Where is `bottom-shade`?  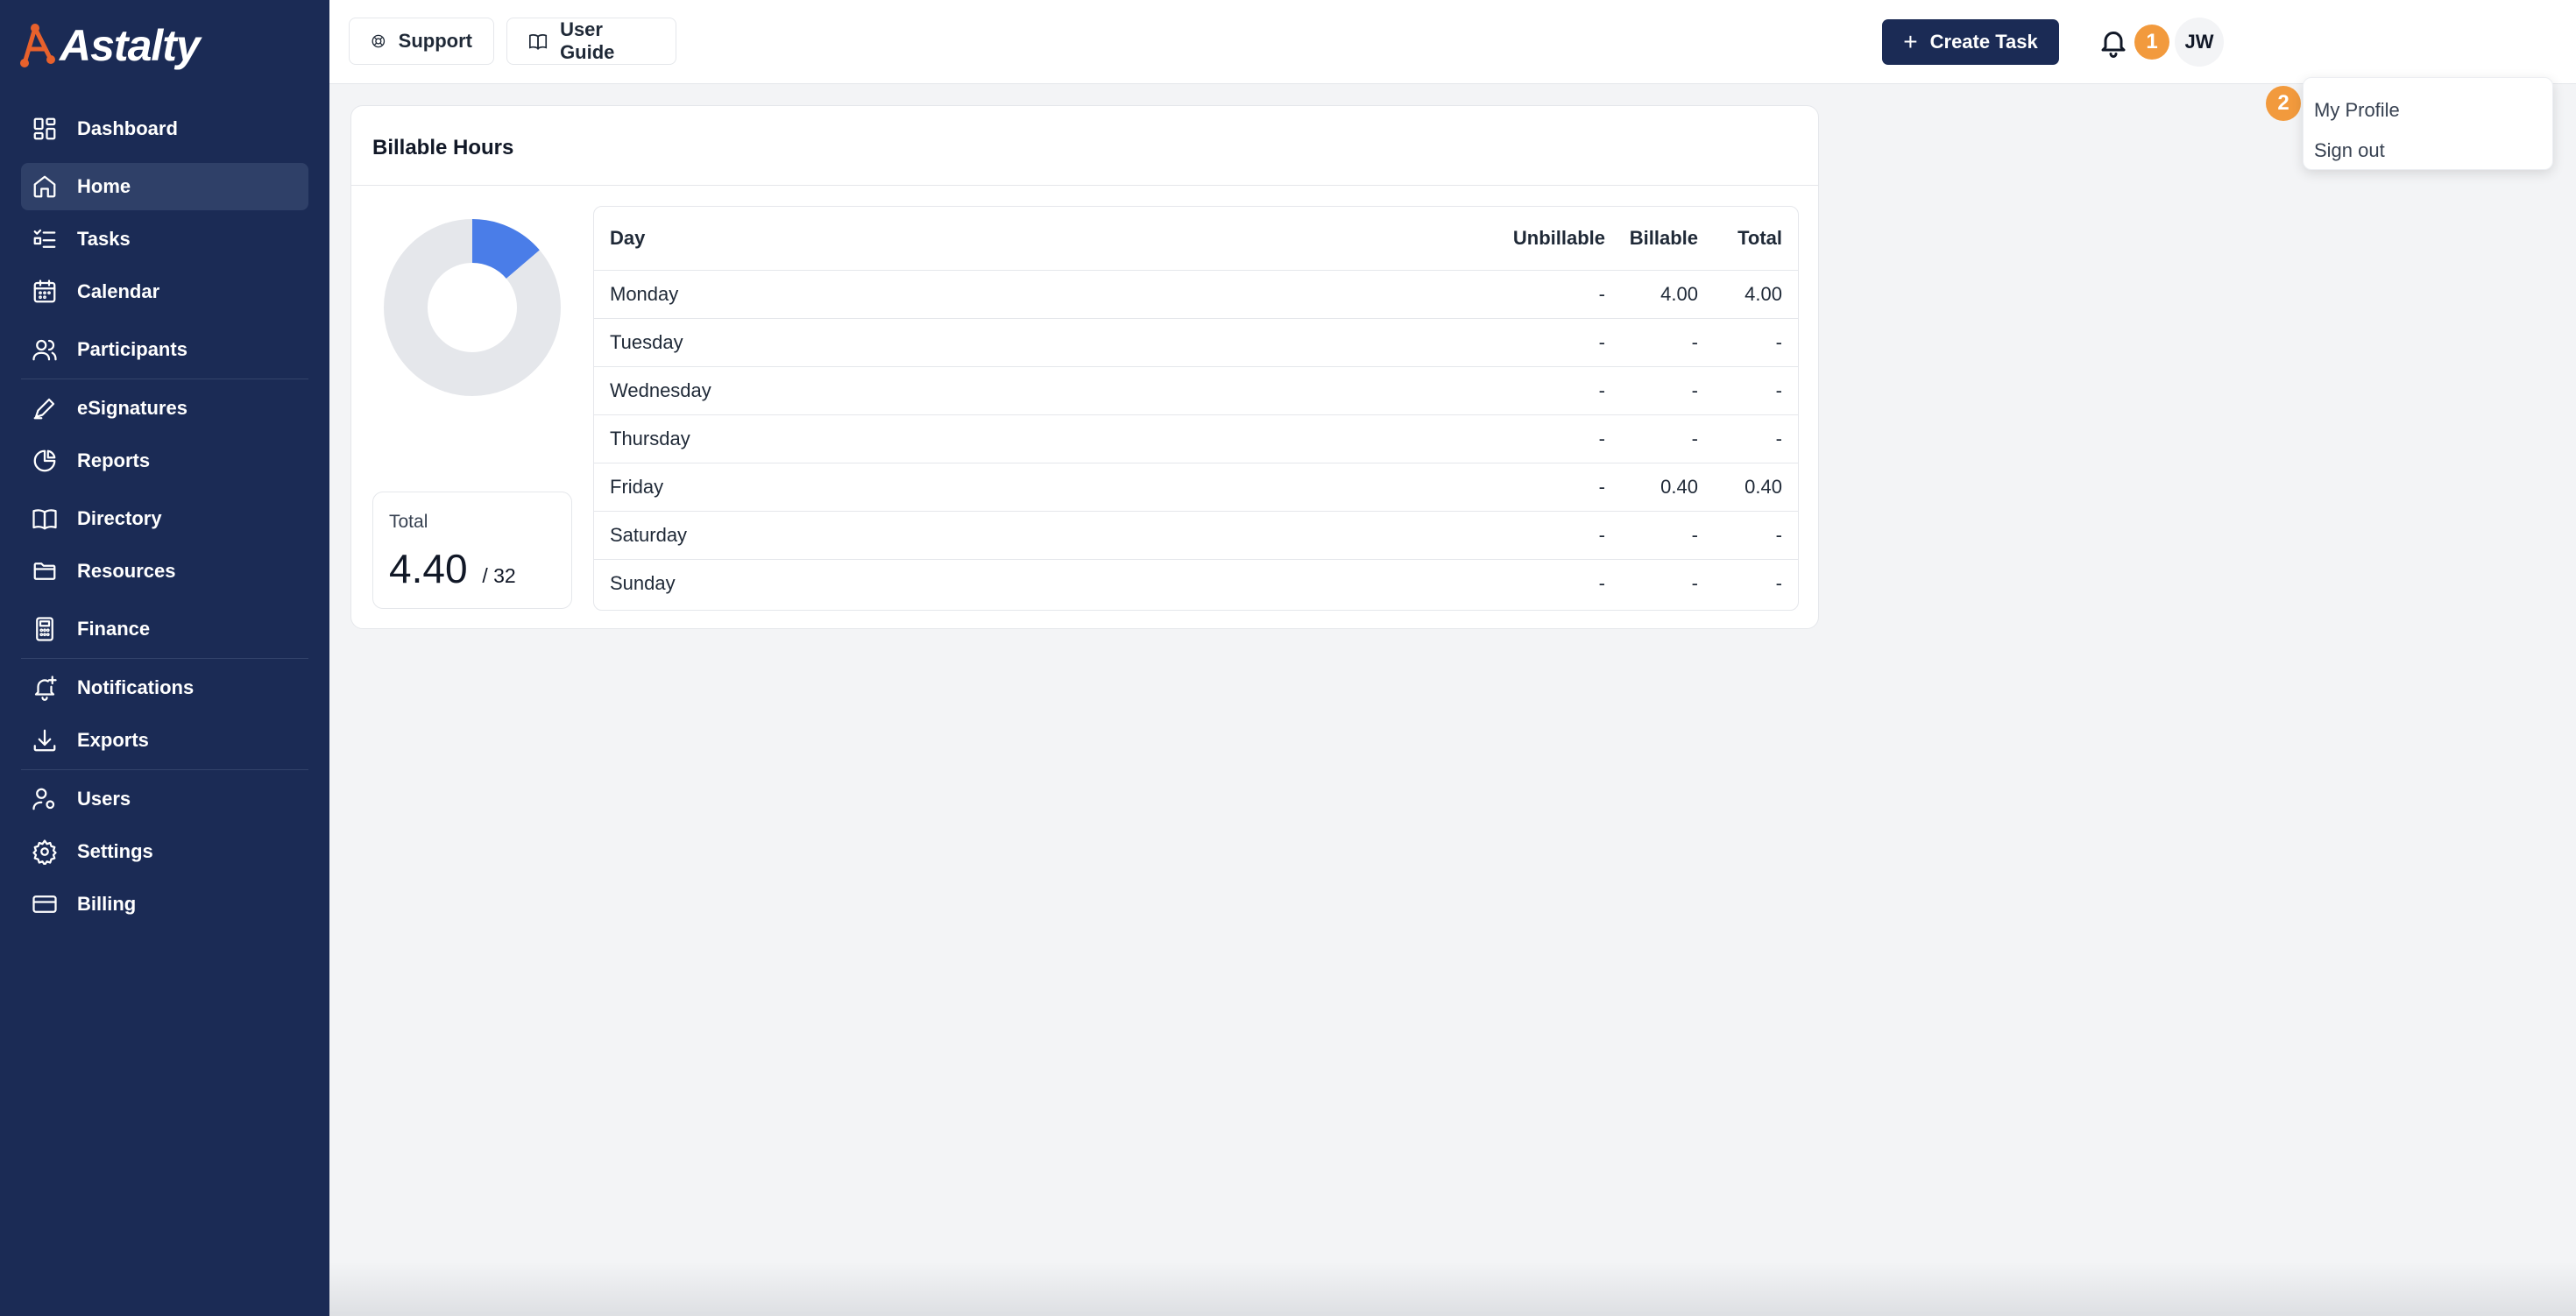
bottom-shade is located at coordinates (1452, 1289).